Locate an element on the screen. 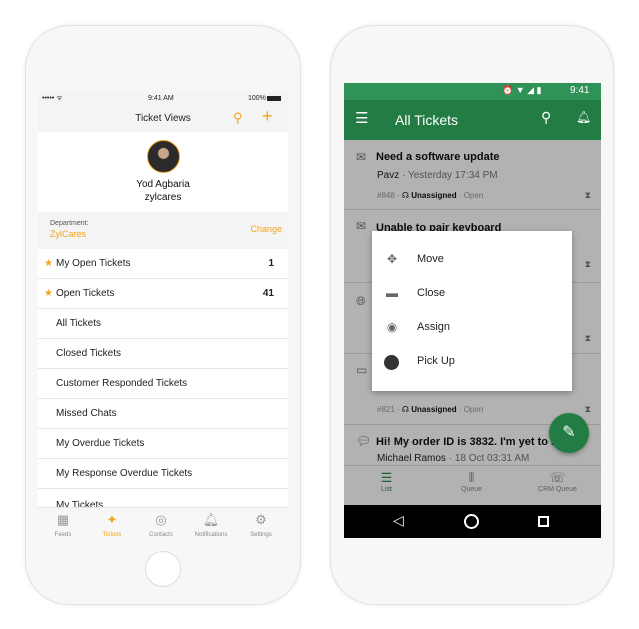 This screenshot has width=639, height=629. view-row: Customer Responded Tickets is located at coordinates (163, 384).